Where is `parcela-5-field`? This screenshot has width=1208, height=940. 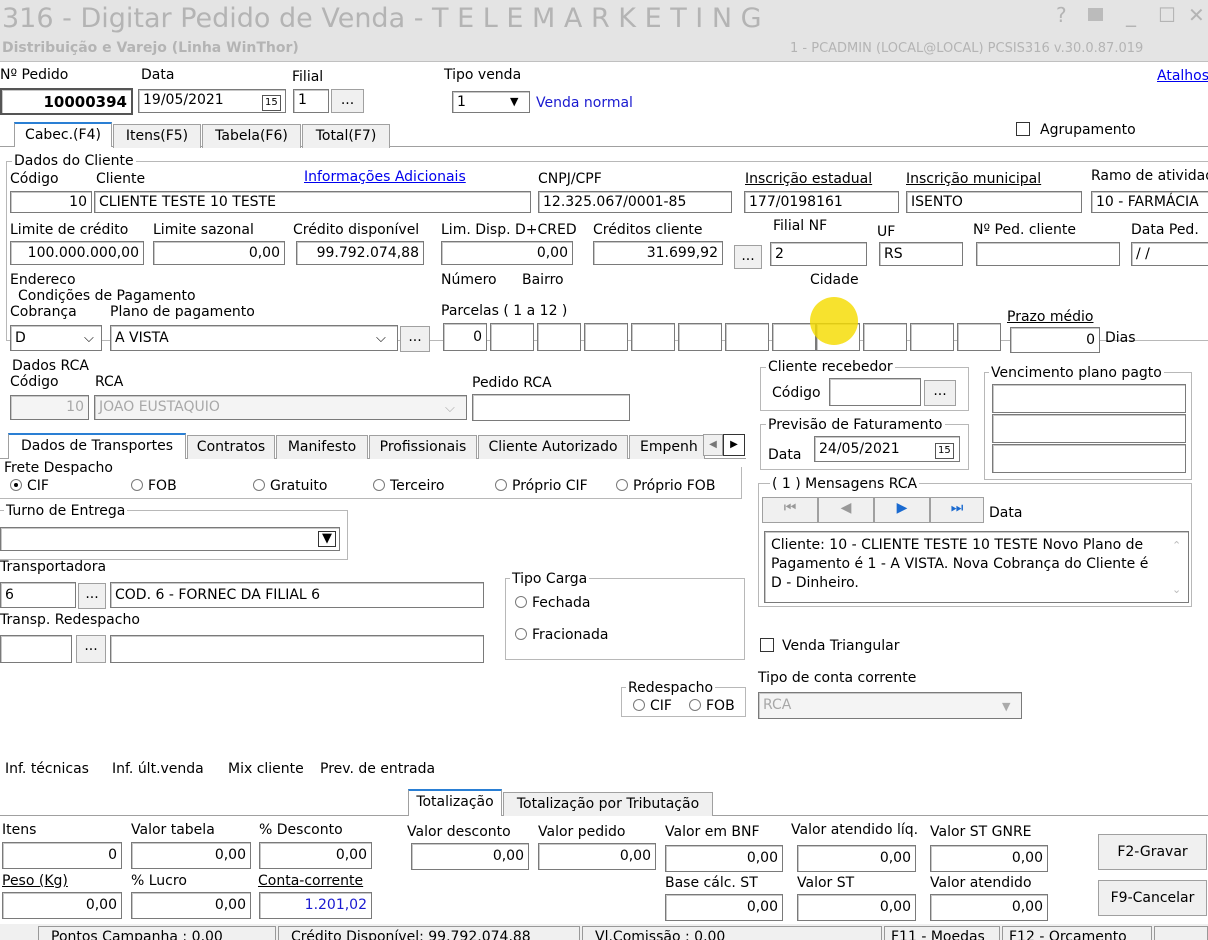
parcela-5-field is located at coordinates (653, 337).